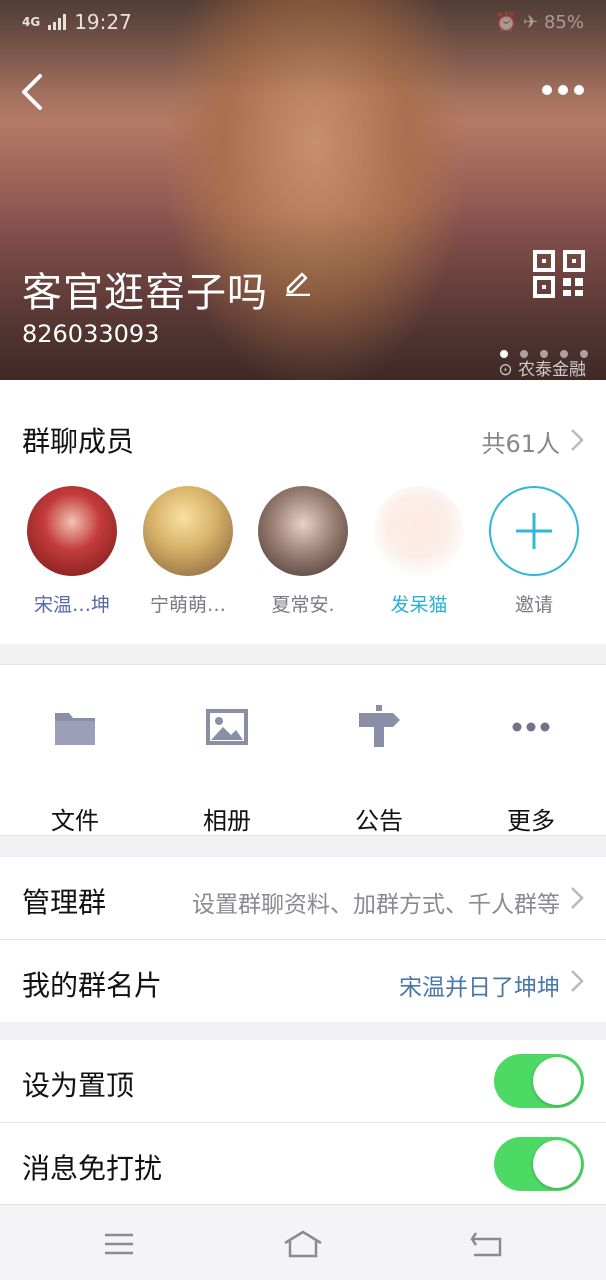  What do you see at coordinates (379, 769) in the screenshot?
I see `action-announcement: 公告` at bounding box center [379, 769].